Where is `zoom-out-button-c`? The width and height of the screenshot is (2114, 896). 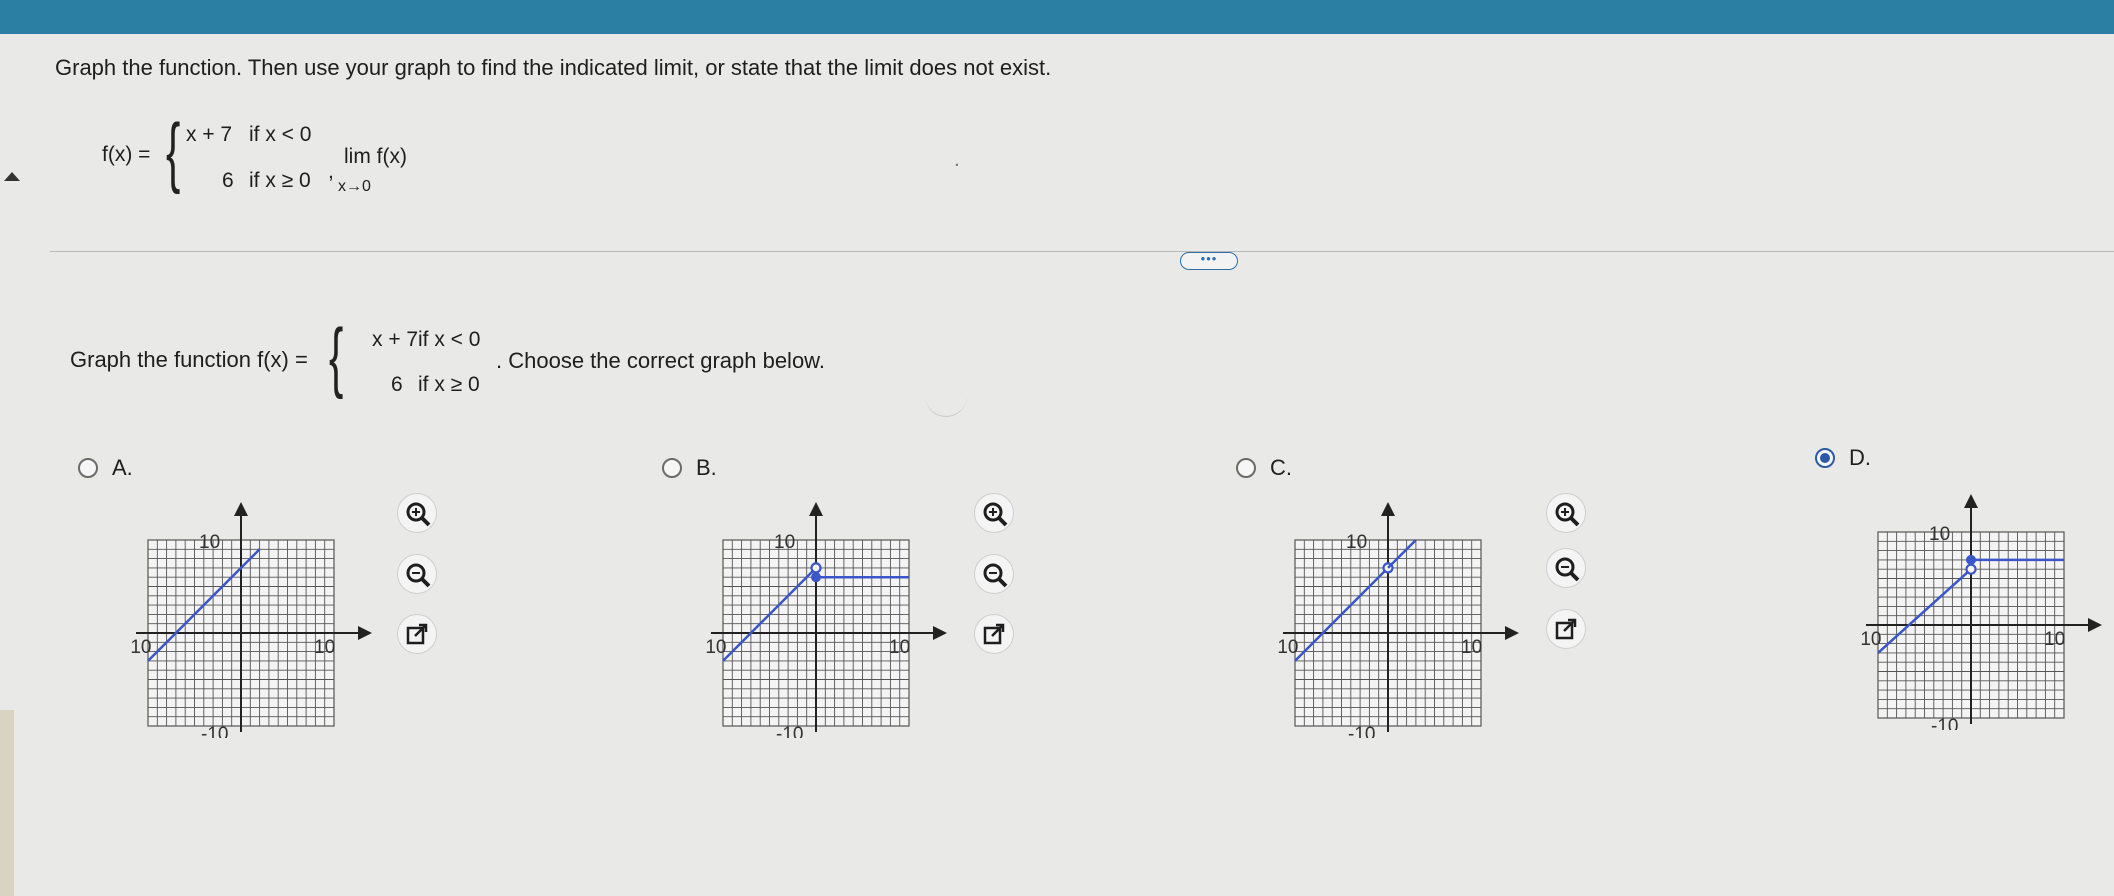 zoom-out-button-c is located at coordinates (1566, 568).